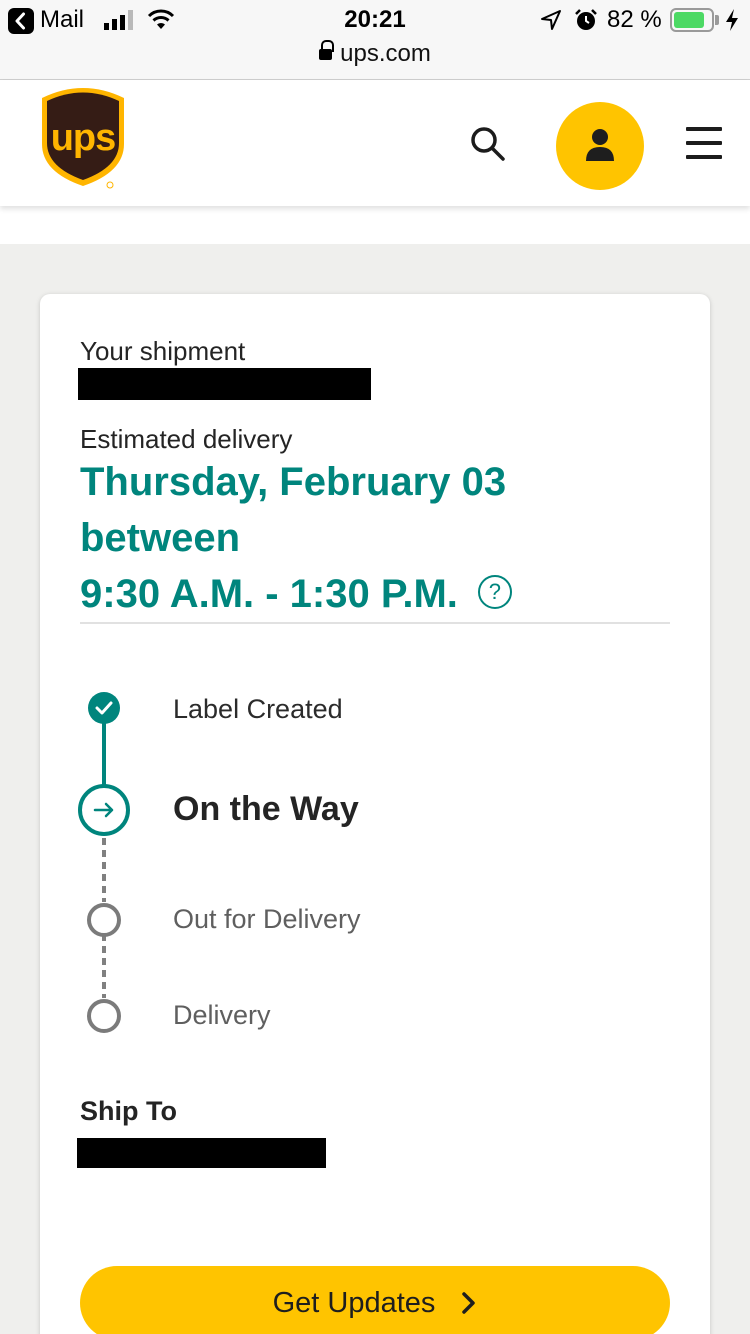  What do you see at coordinates (186, 439) in the screenshot?
I see `estimated-delivery-label: Estimated delivery` at bounding box center [186, 439].